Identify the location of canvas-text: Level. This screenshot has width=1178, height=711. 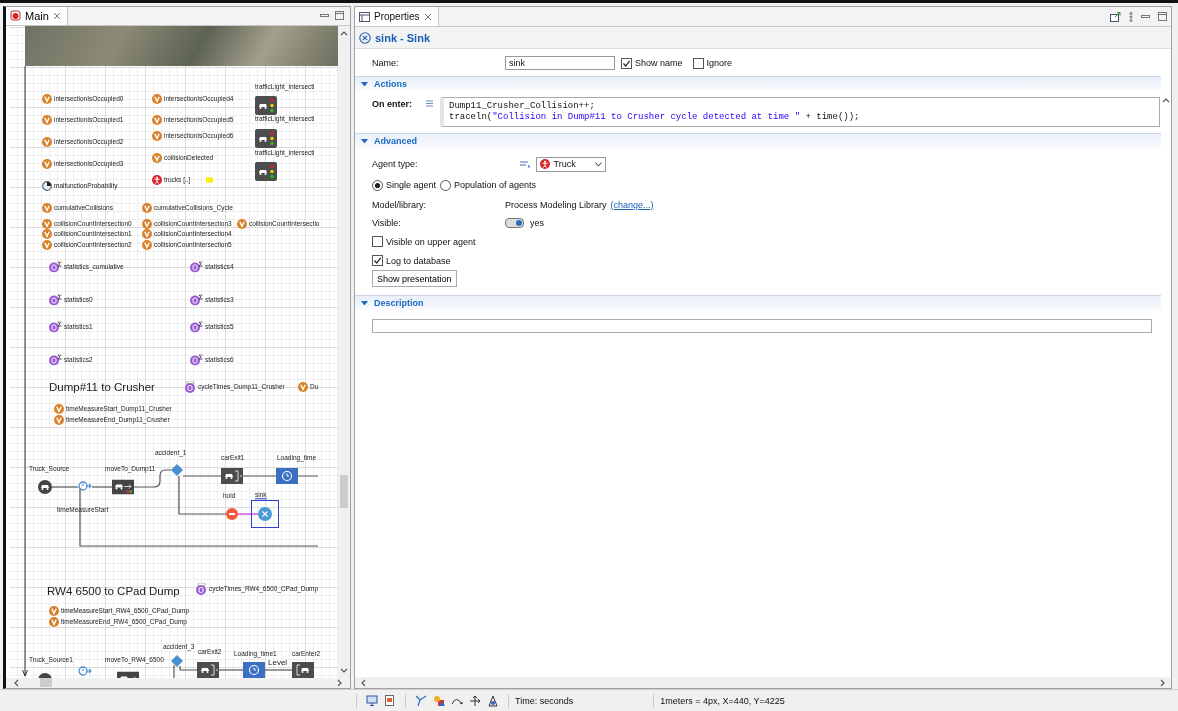
(278, 662).